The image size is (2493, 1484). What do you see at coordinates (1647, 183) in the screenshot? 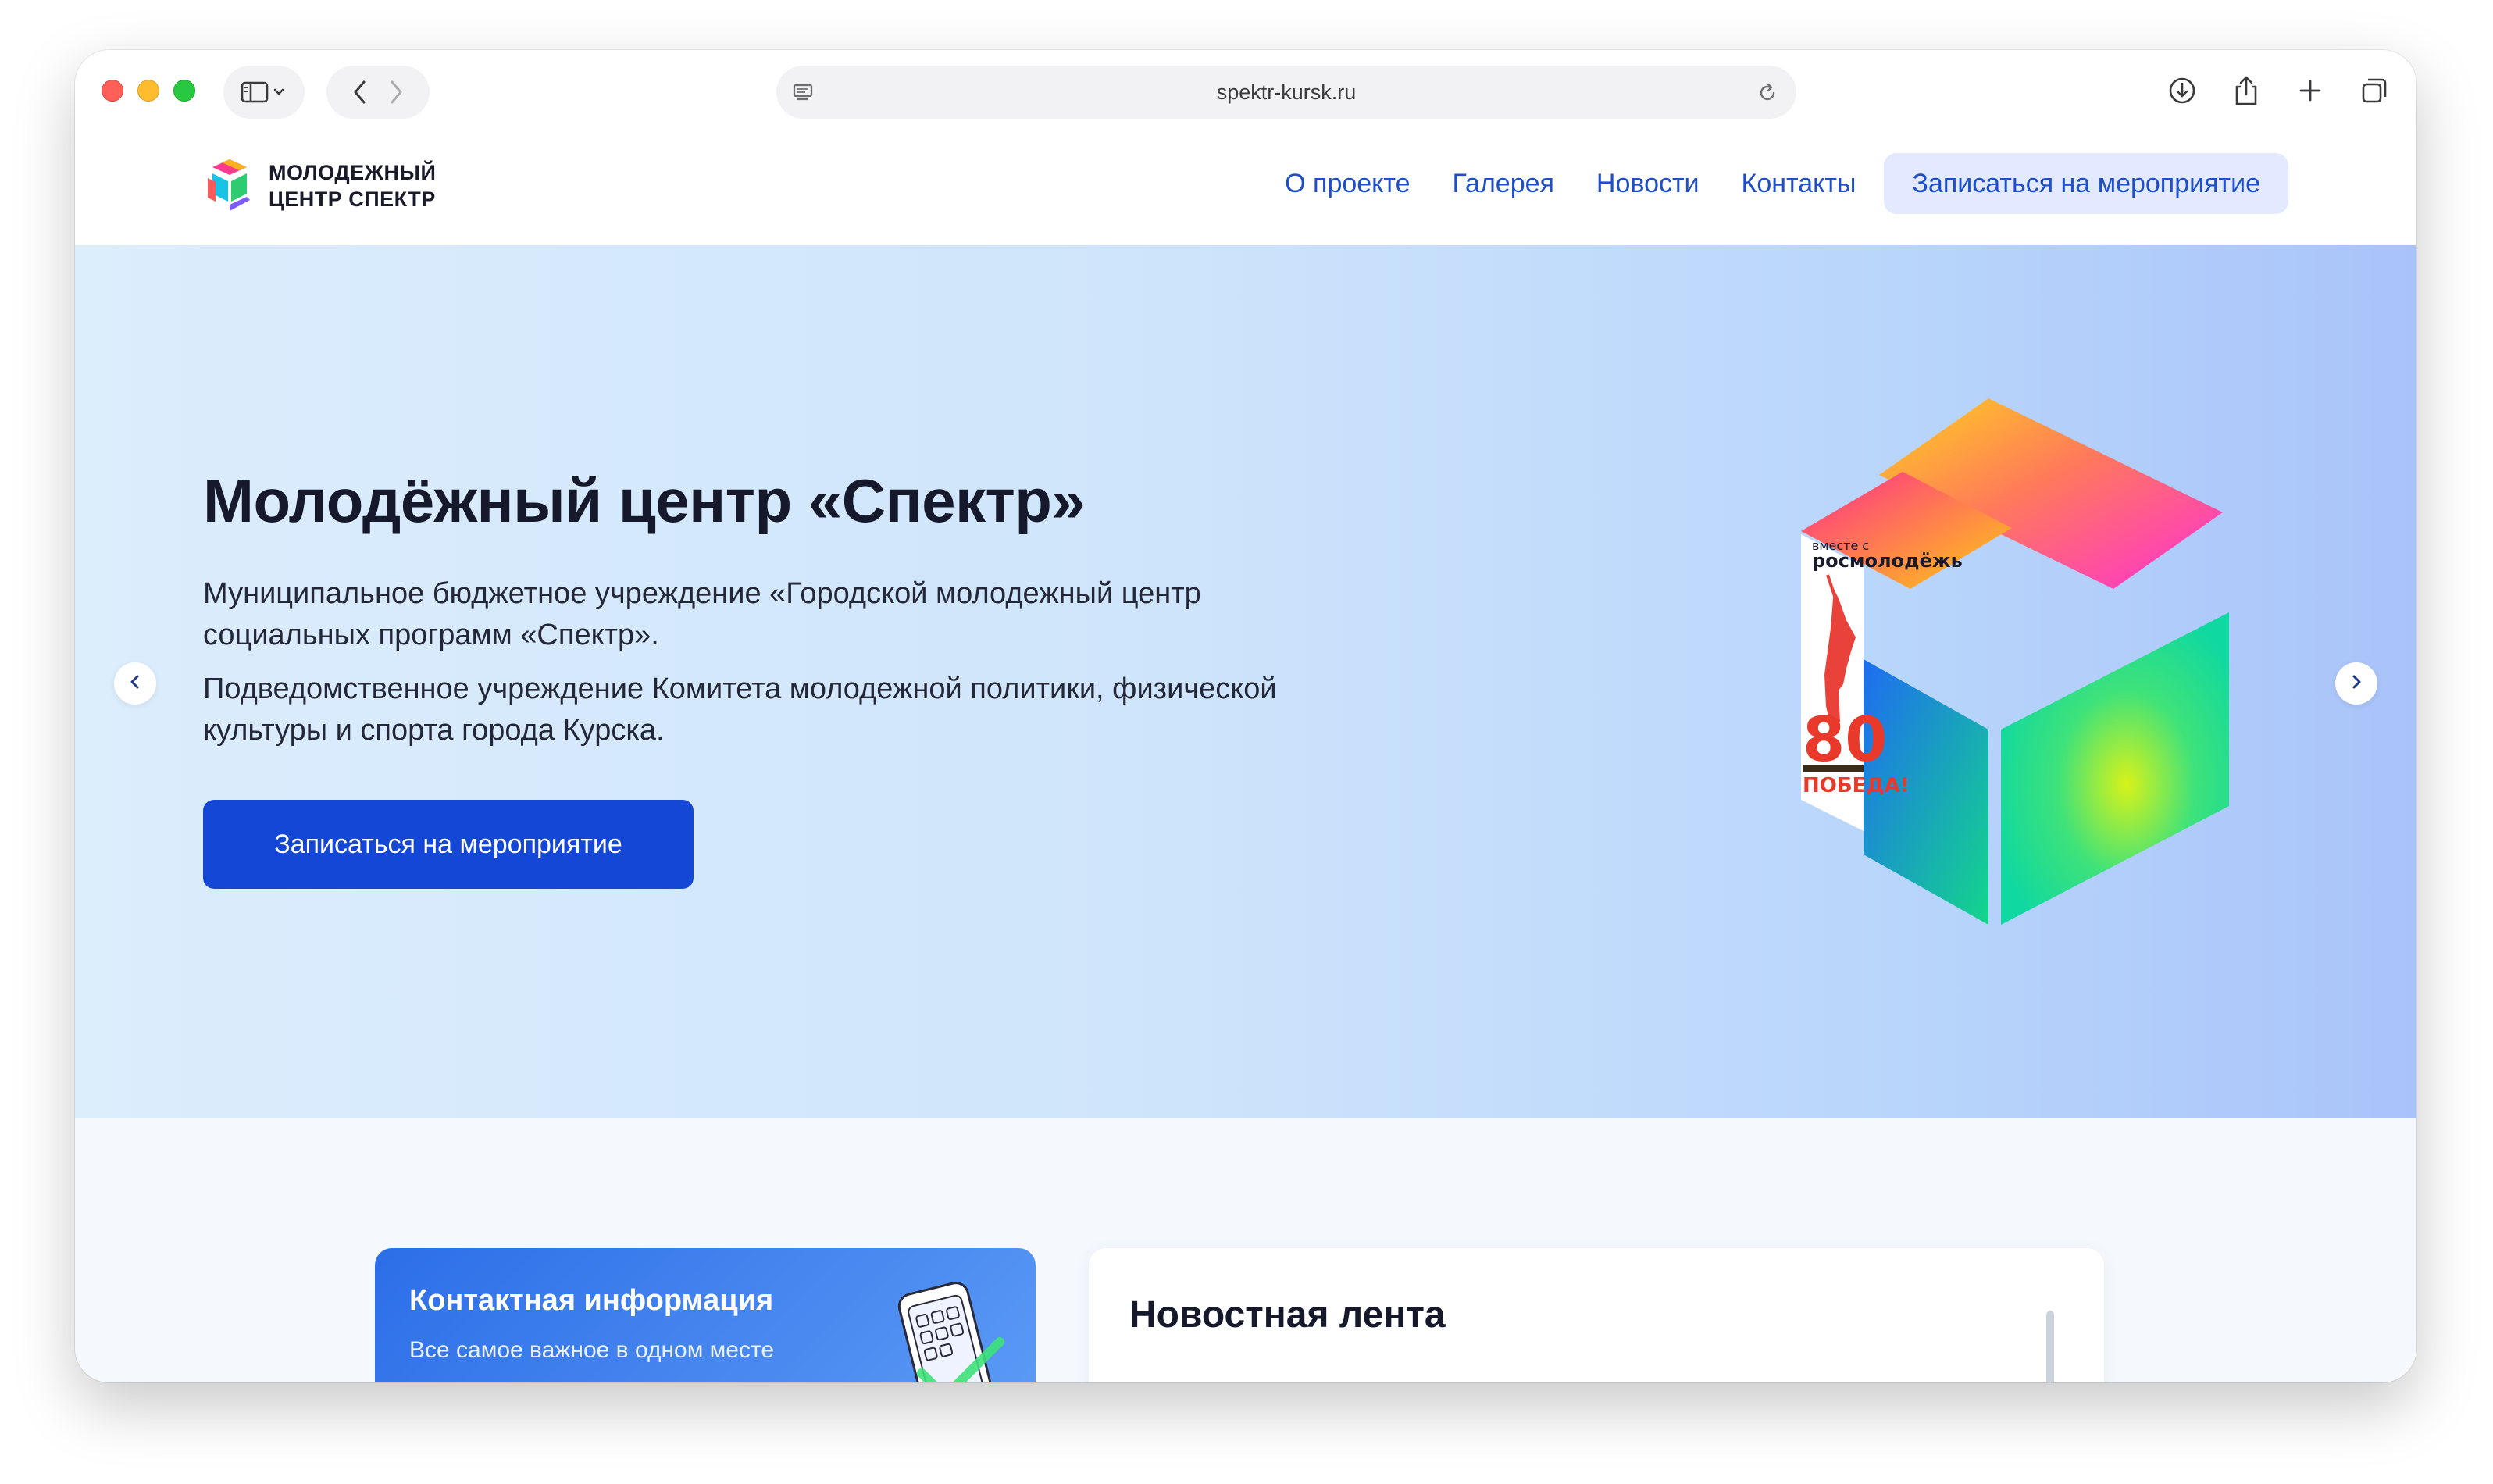
I see `nav-news: Новости` at bounding box center [1647, 183].